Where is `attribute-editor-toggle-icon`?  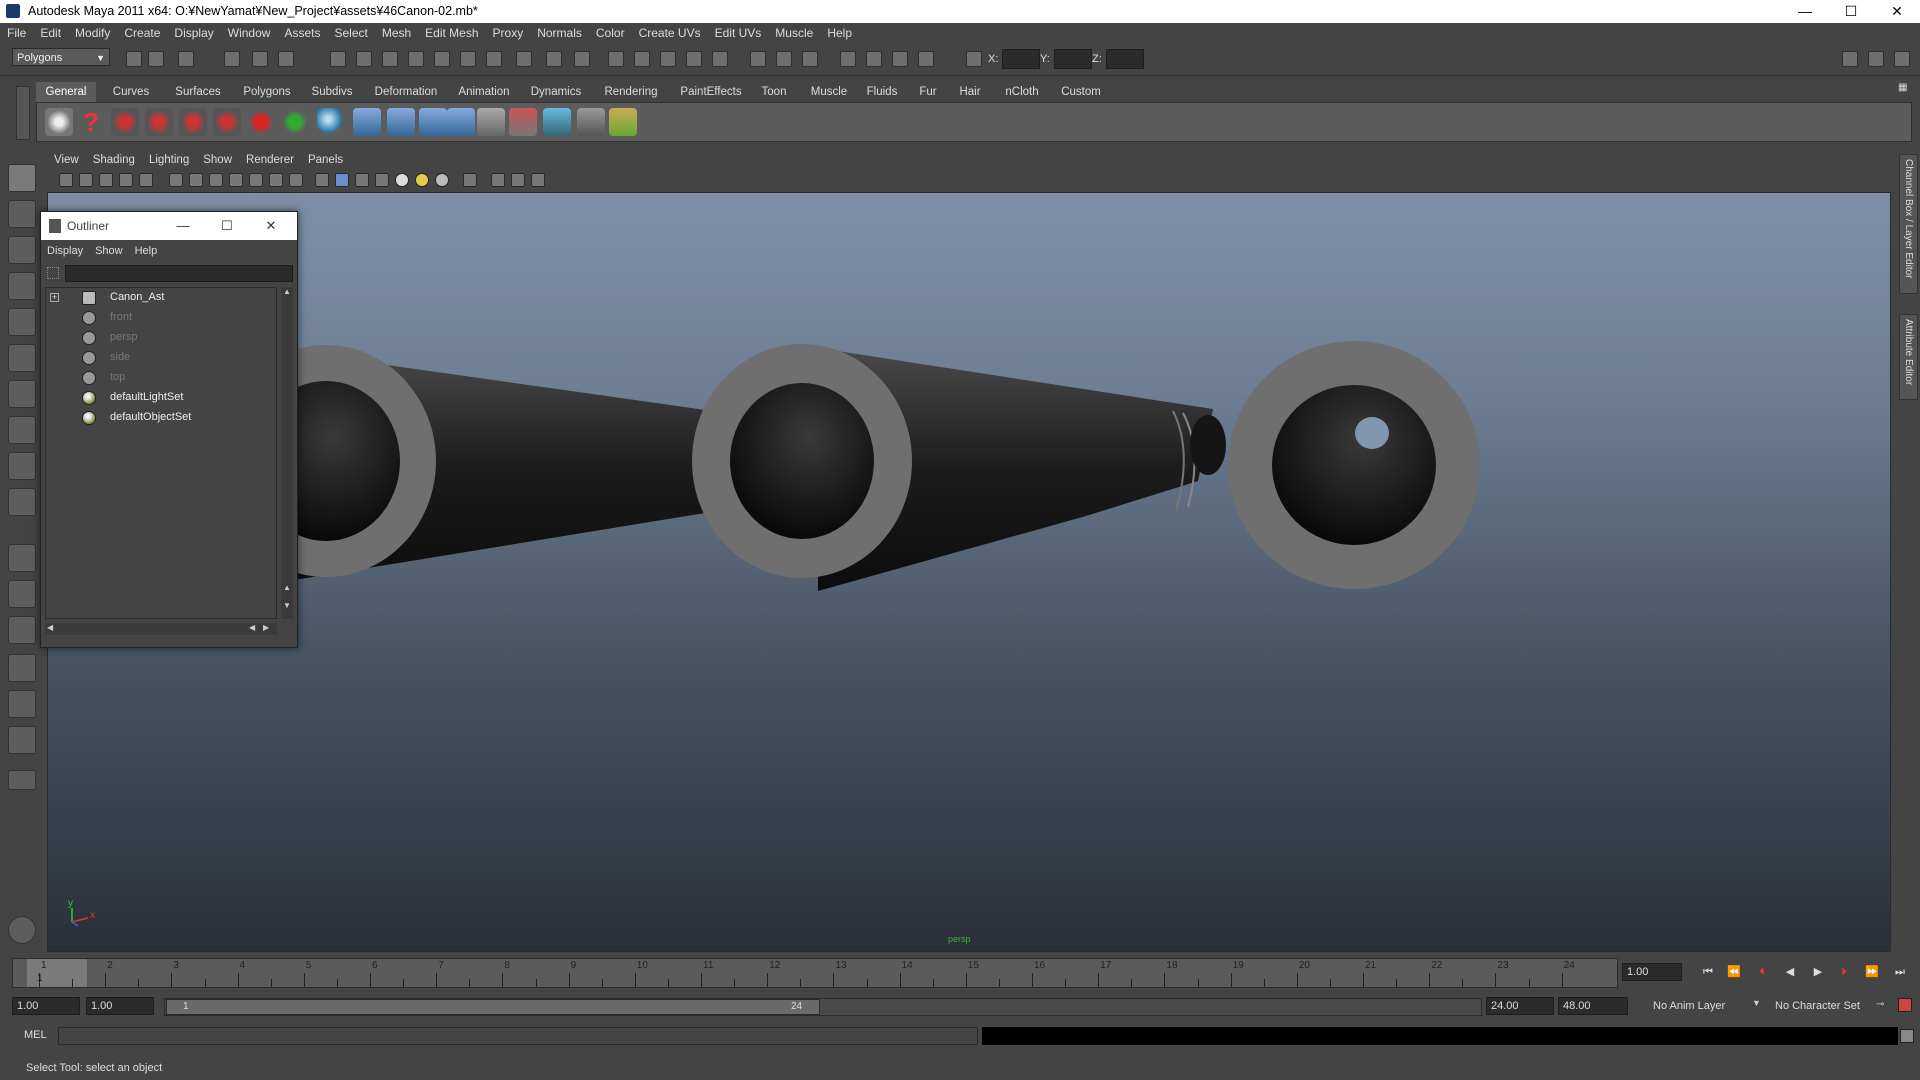 attribute-editor-toggle-icon is located at coordinates (1850, 59).